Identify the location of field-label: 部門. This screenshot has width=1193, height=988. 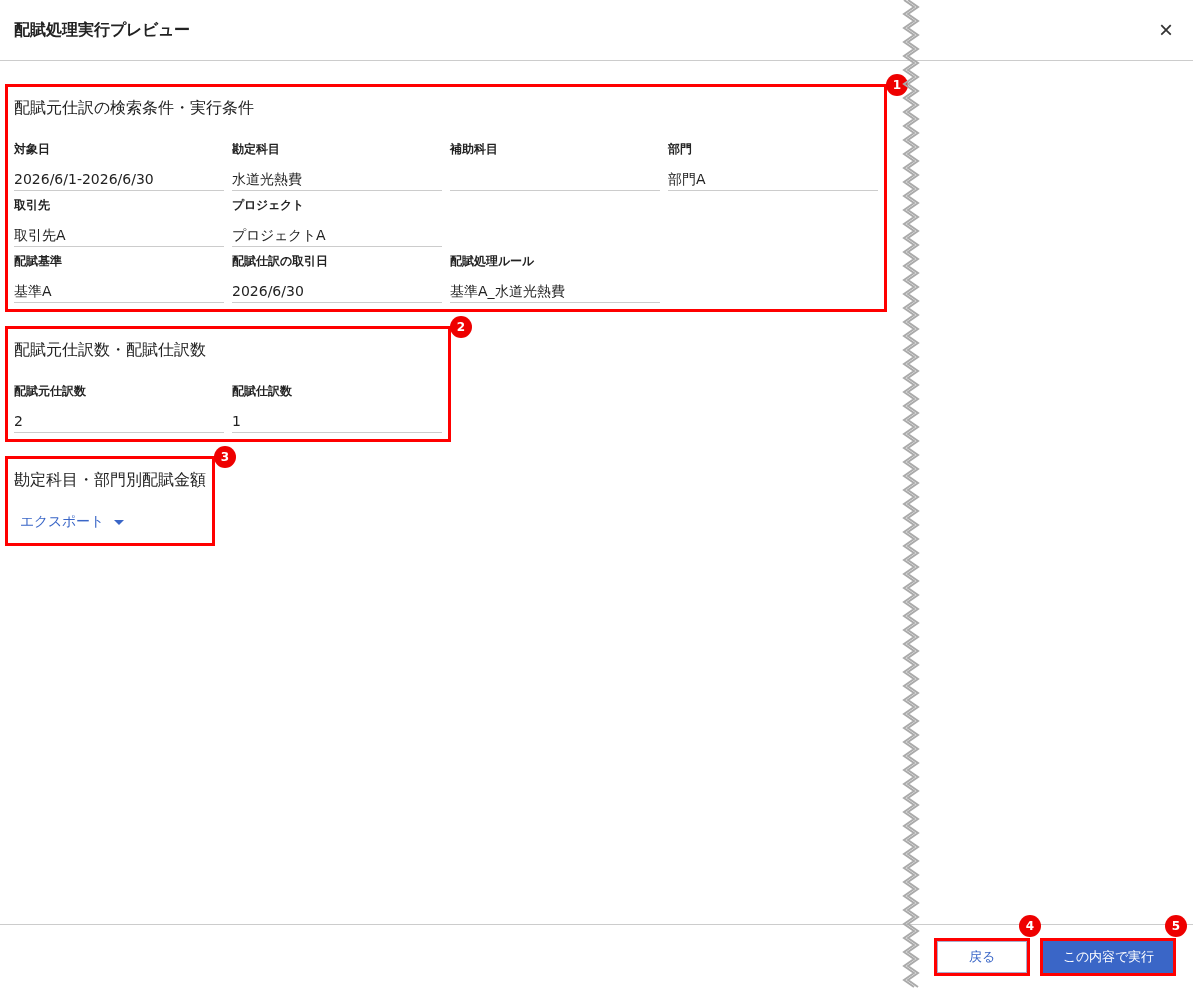
(680, 149).